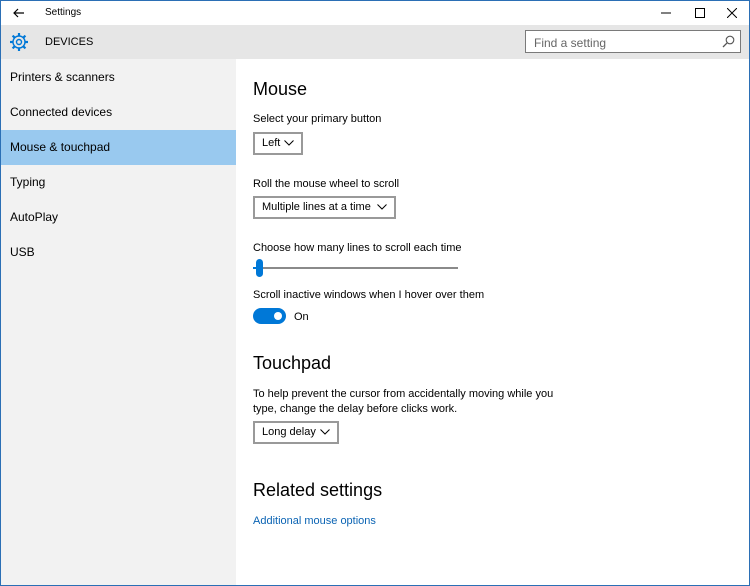 This screenshot has width=750, height=586. What do you see at coordinates (301, 317) in the screenshot?
I see `inactive-scroll-state: On` at bounding box center [301, 317].